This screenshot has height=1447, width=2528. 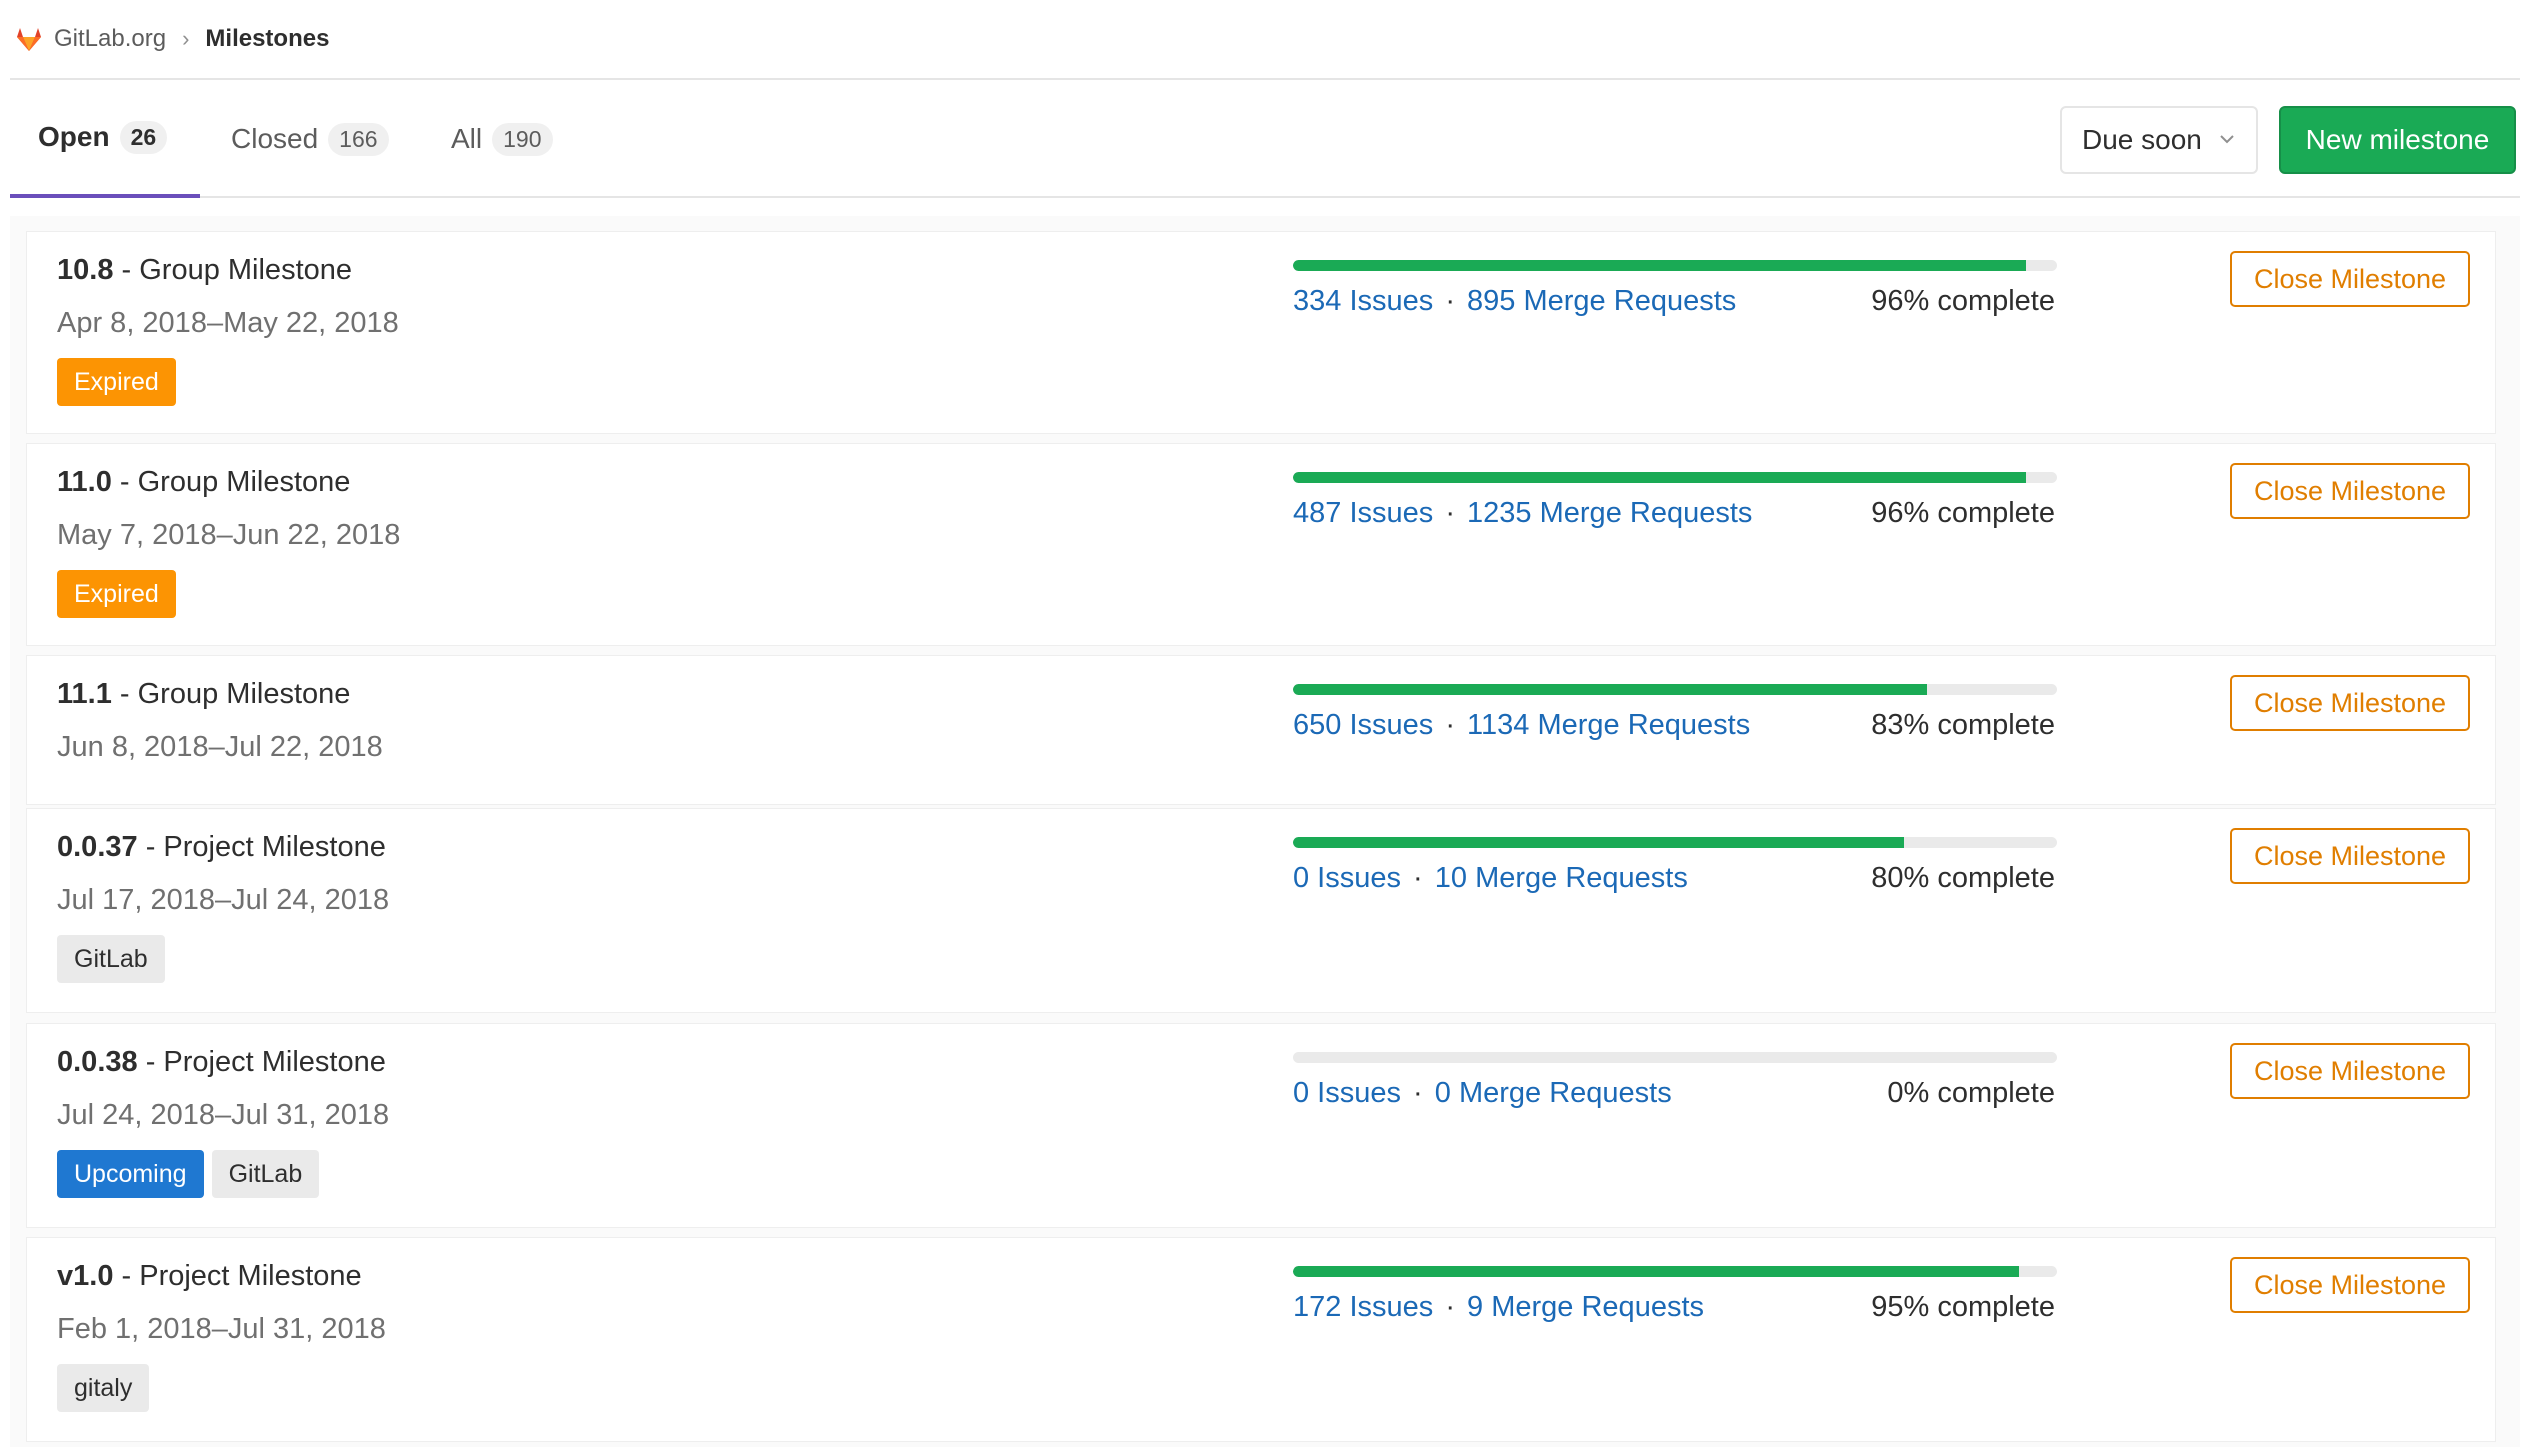 I want to click on sort-dropdown: Due soon, so click(x=2159, y=140).